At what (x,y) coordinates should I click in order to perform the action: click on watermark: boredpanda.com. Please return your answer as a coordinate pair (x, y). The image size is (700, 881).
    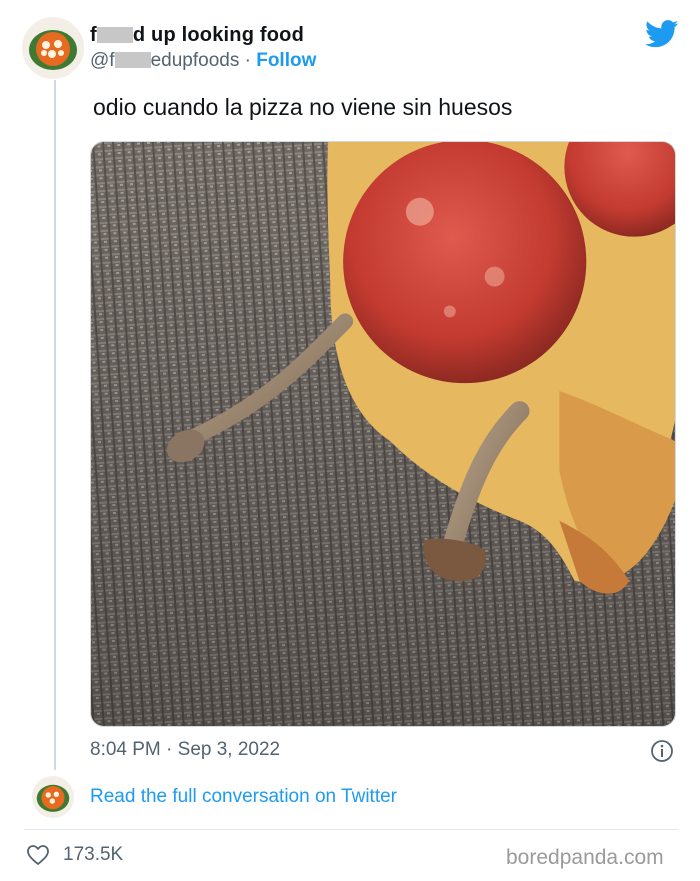
    Looking at the image, I should click on (585, 857).